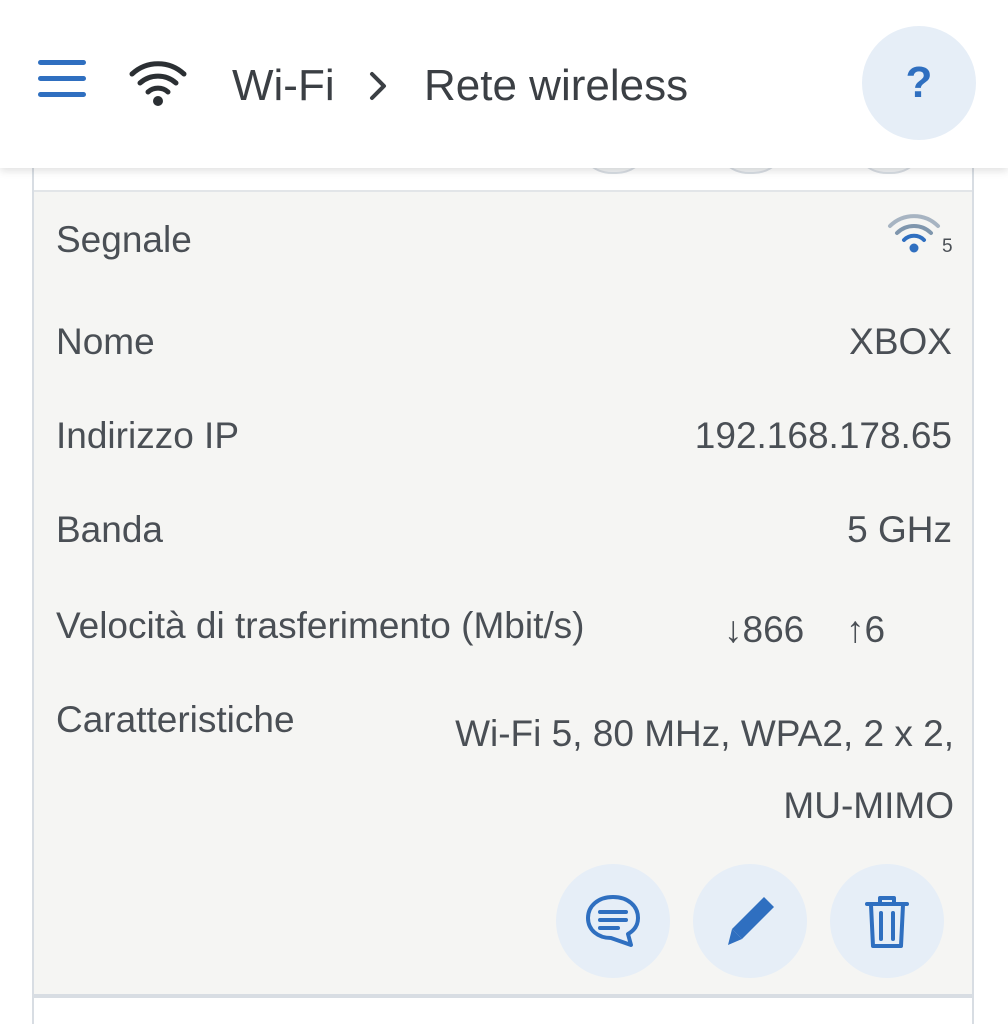 This screenshot has width=1008, height=1024. I want to click on next-device-card, so click(503, 1010).